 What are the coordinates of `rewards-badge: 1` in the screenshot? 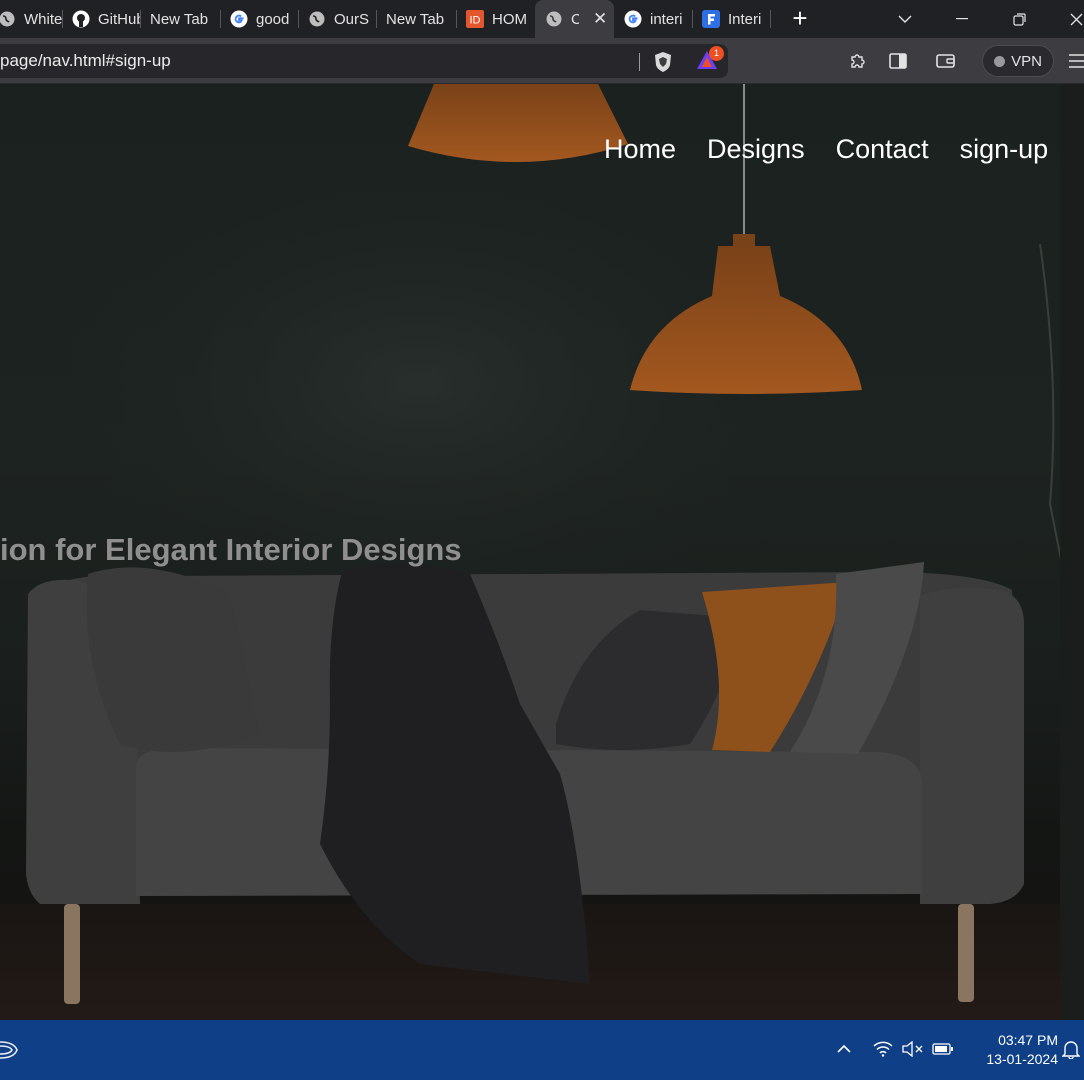 It's located at (716, 53).